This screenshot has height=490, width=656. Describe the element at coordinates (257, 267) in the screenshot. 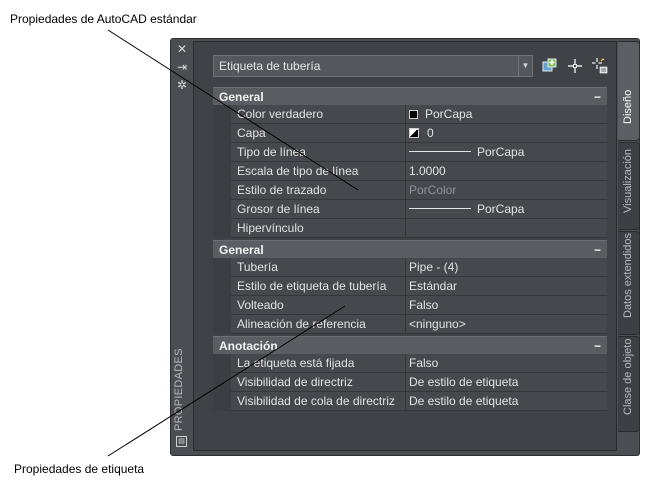

I see `property-name: Tubería` at that location.